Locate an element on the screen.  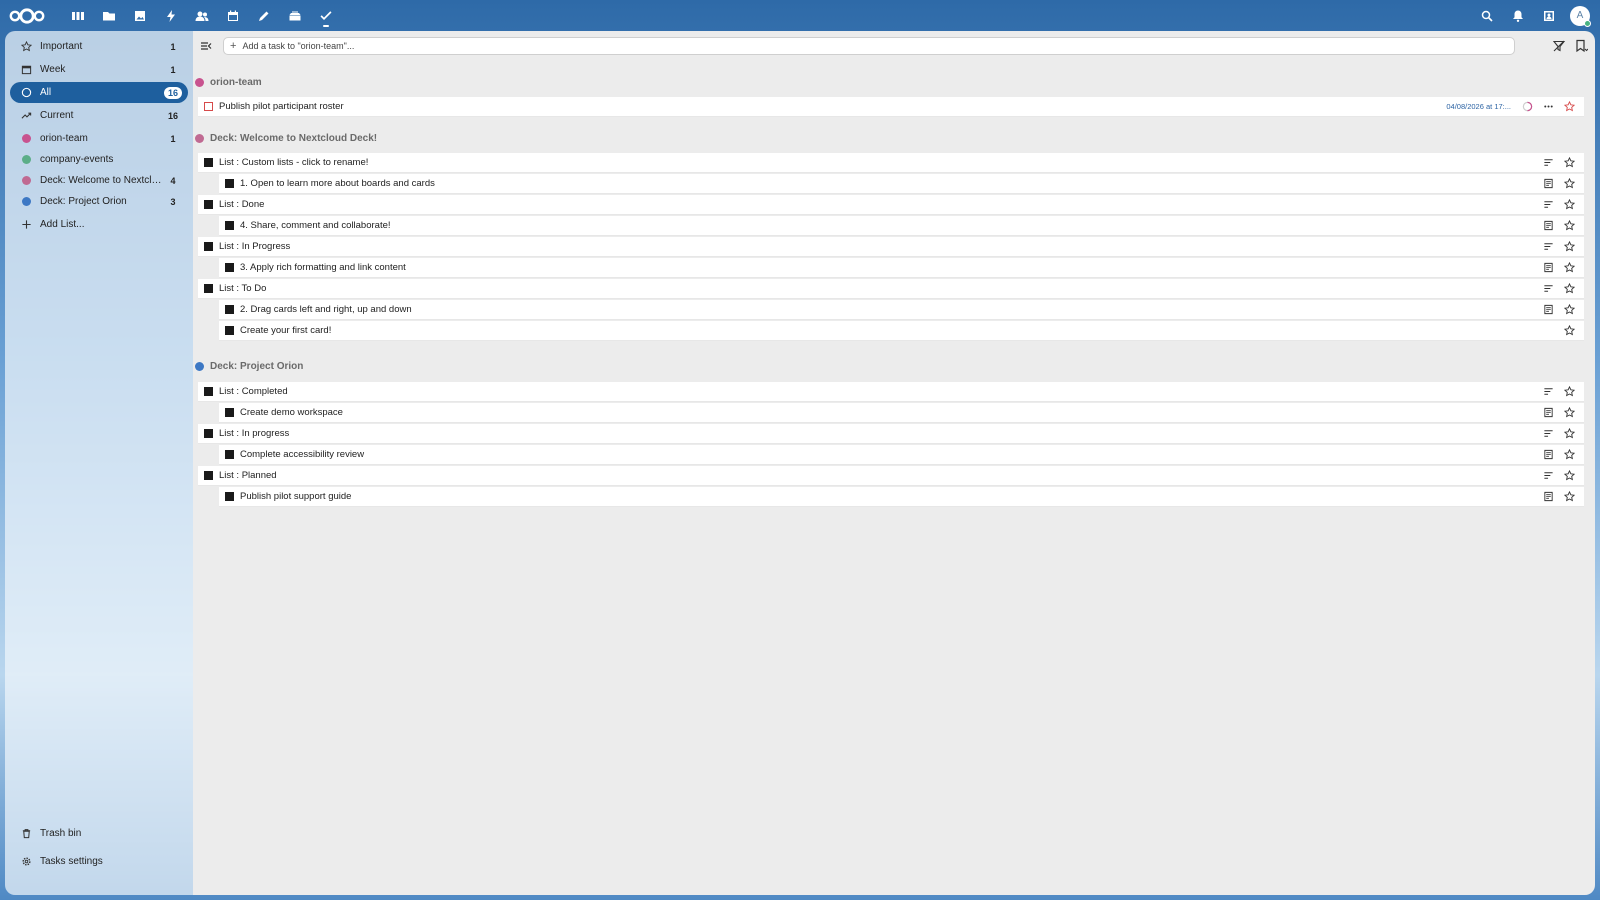
sidebar-item-label: orion-team is located at coordinates (64, 138).